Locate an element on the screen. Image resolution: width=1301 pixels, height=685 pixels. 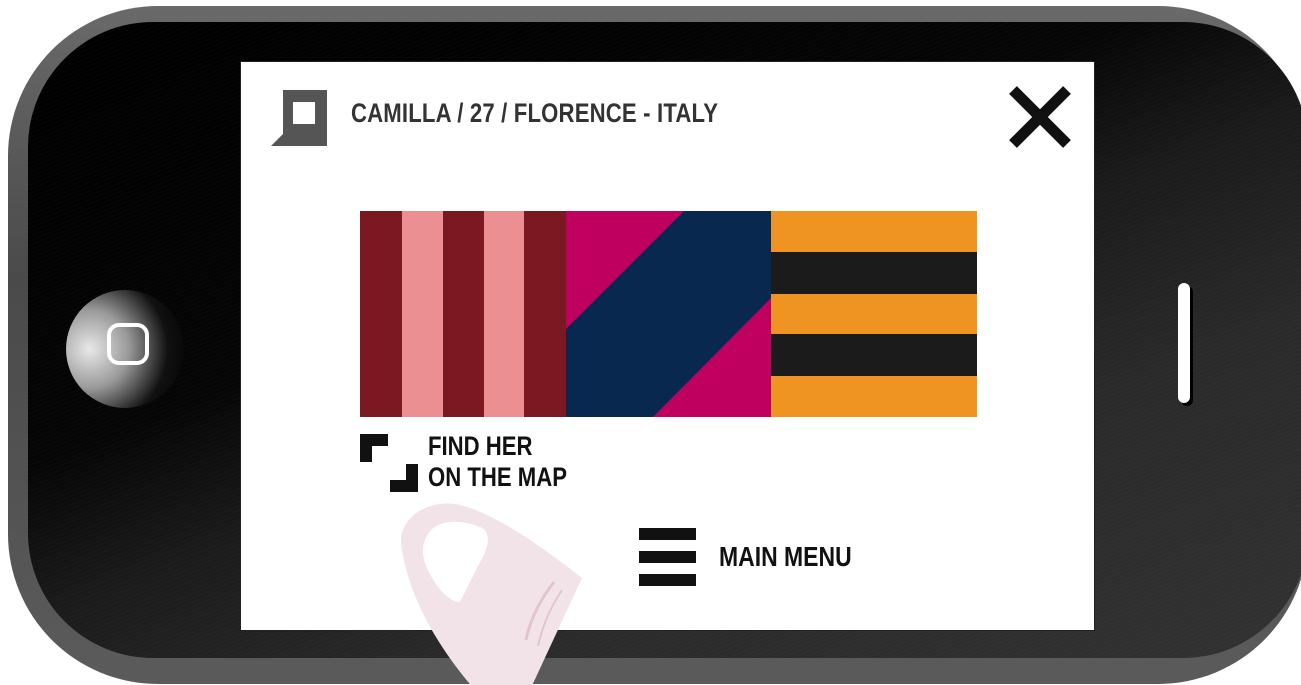
header: CAMILLA / 27 / FLORENCE - ITALY is located at coordinates (667, 117).